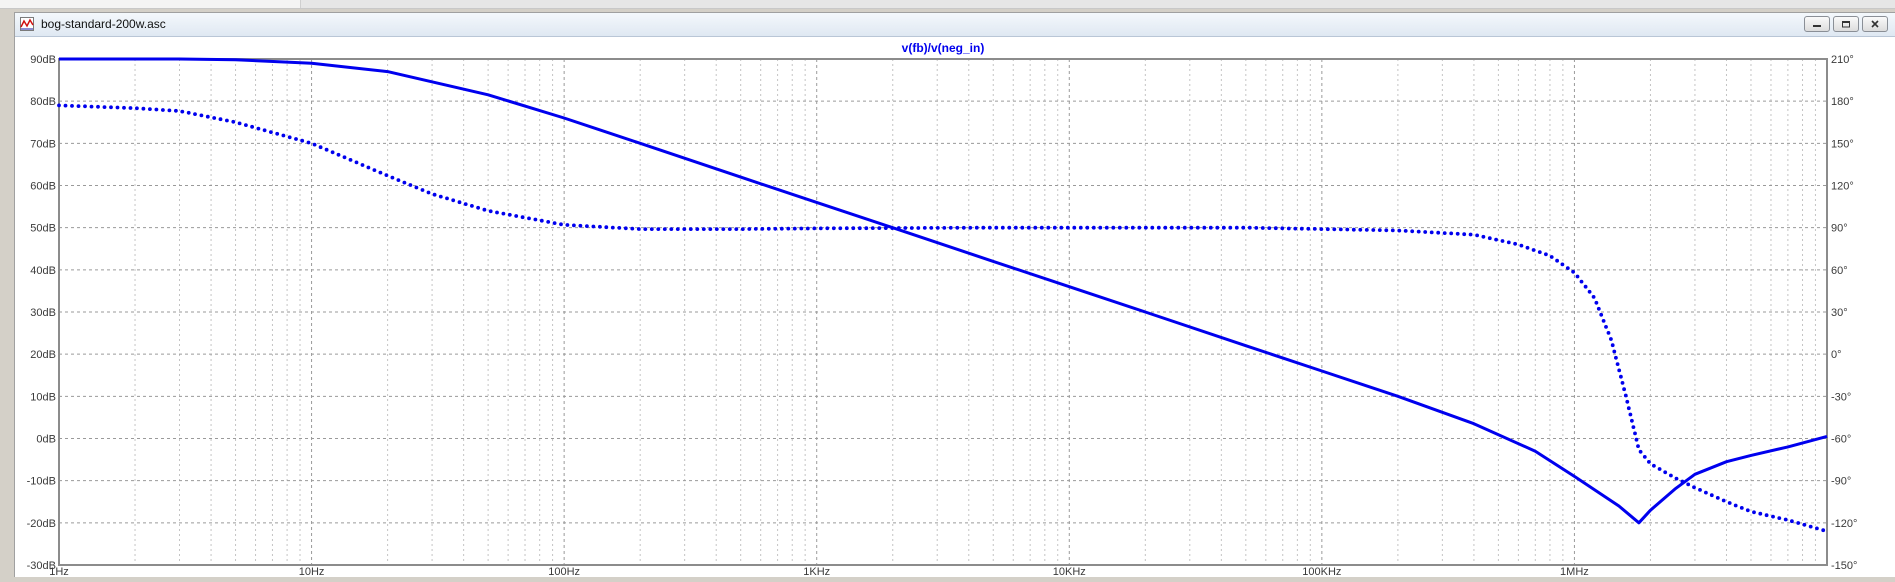 This screenshot has width=1895, height=582. I want to click on minimize-icon, so click(1817, 26).